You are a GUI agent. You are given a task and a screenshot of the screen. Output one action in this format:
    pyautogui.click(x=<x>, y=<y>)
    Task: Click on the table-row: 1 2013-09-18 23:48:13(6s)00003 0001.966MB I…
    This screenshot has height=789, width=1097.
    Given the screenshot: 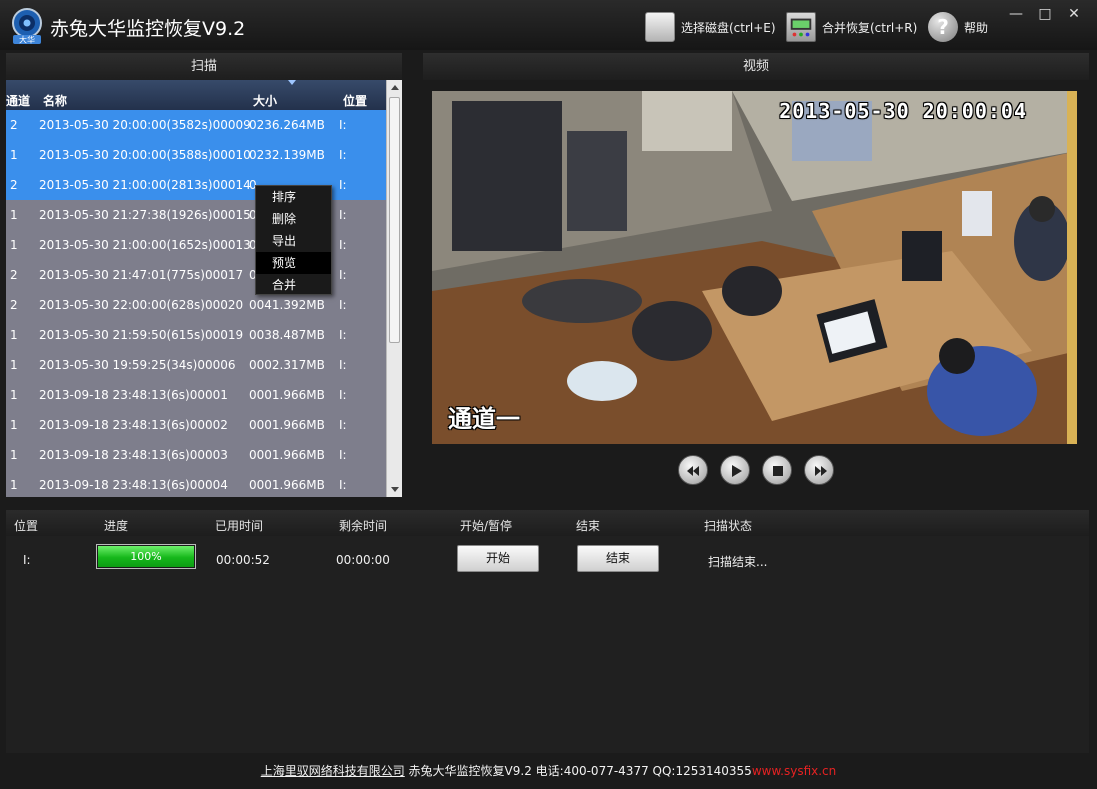 What is the action you would take?
    pyautogui.click(x=197, y=455)
    